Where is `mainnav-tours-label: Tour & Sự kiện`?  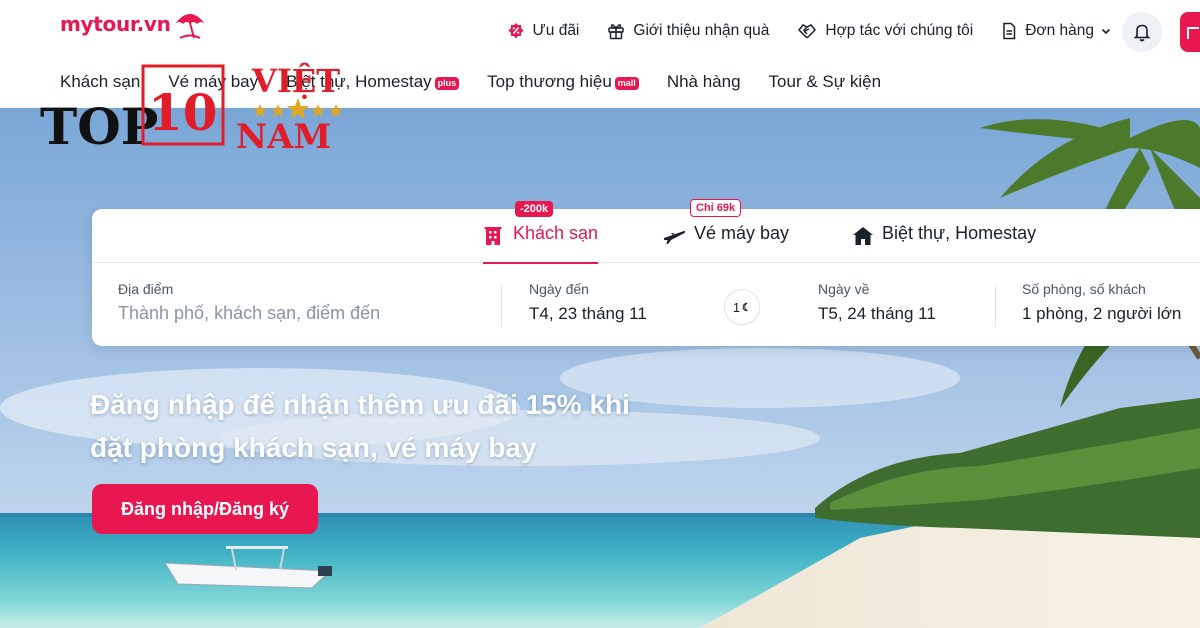 mainnav-tours-label: Tour & Sự kiện is located at coordinates (825, 81).